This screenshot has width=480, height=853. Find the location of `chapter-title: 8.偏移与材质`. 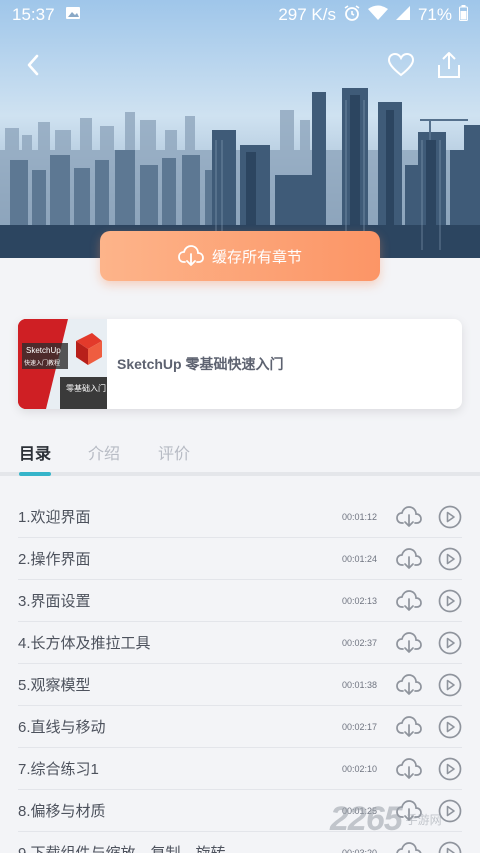

chapter-title: 8.偏移与材质 is located at coordinates (62, 811).